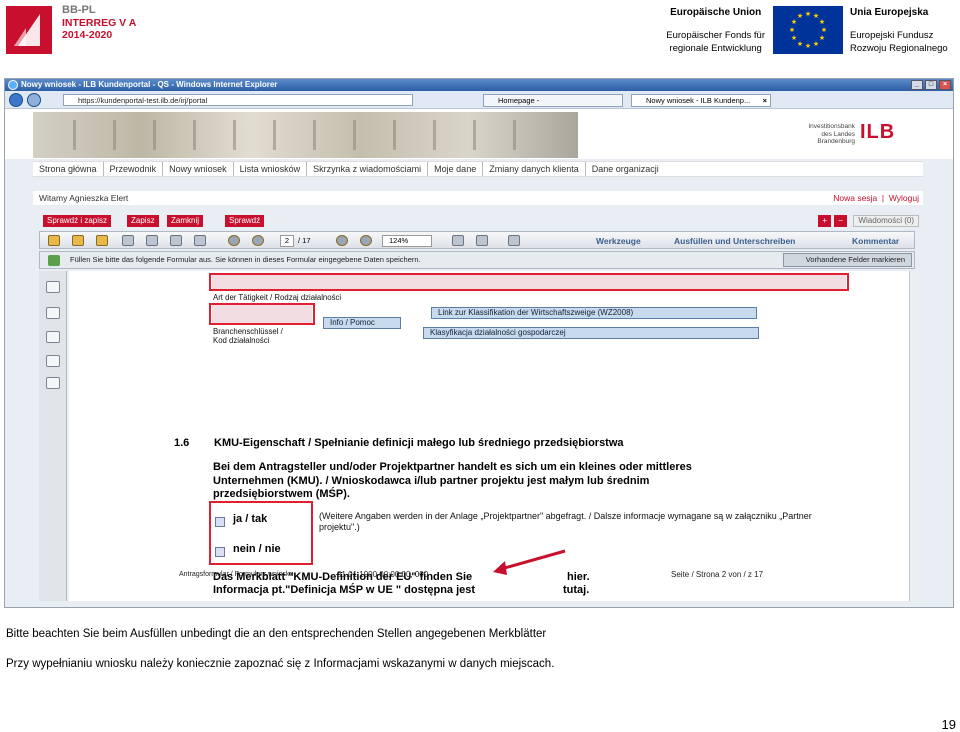 Image resolution: width=960 pixels, height=732 pixels. I want to click on eu-pl-line-1: Europejski Fundusz, so click(892, 35).